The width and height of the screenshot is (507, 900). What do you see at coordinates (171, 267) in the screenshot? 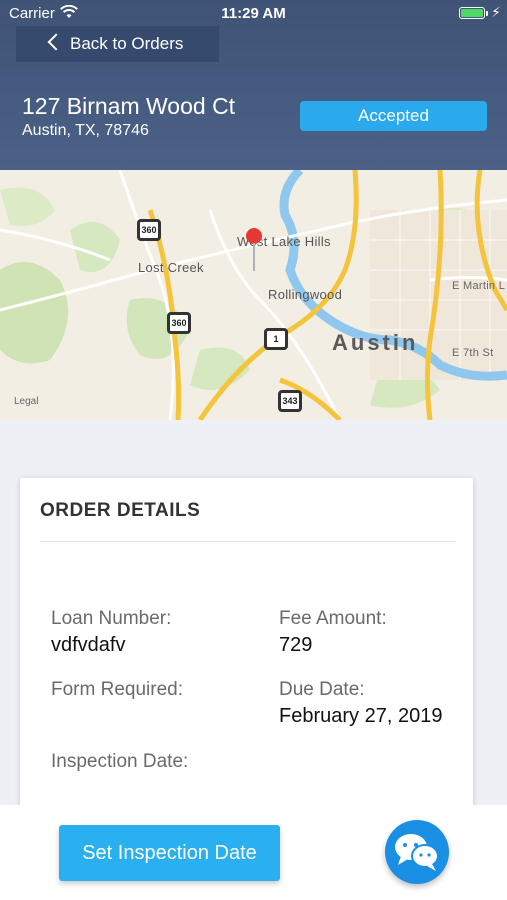
I see `map-label-lost-creek: Lost Creek` at bounding box center [171, 267].